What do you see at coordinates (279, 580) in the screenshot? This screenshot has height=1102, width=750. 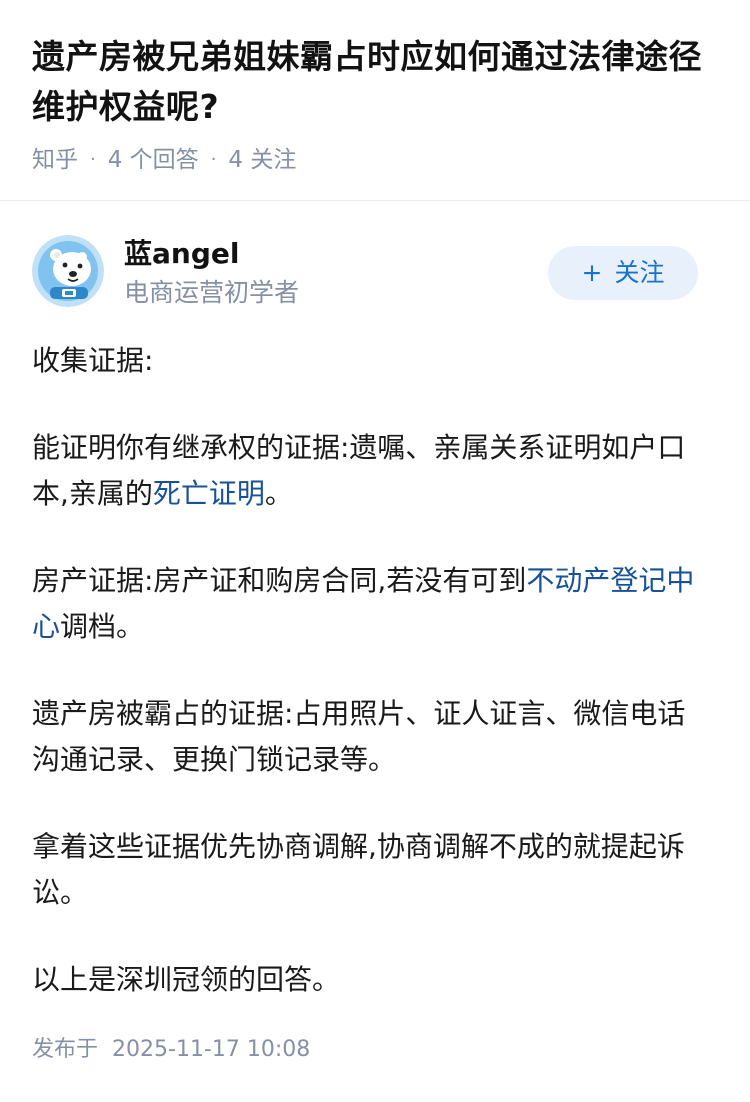 I see `paragraph-text: 房产证据:房产证和购房合同,若没有可到` at bounding box center [279, 580].